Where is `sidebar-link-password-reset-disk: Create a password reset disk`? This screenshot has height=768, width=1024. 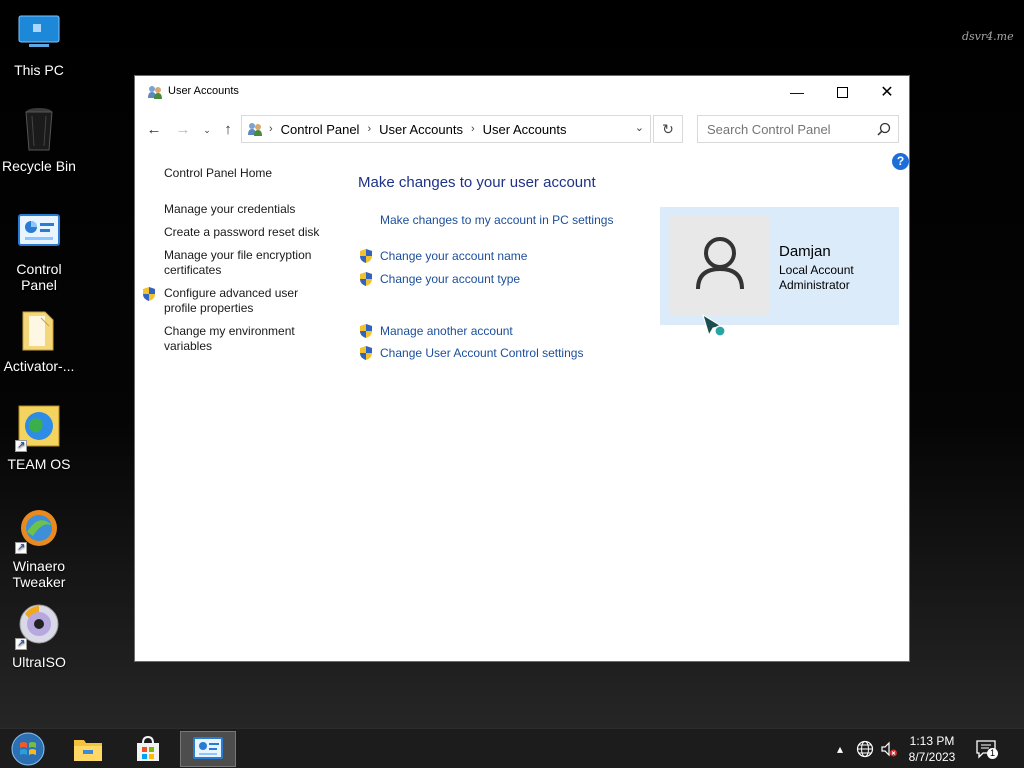 sidebar-link-password-reset-disk: Create a password reset disk is located at coordinates (244, 232).